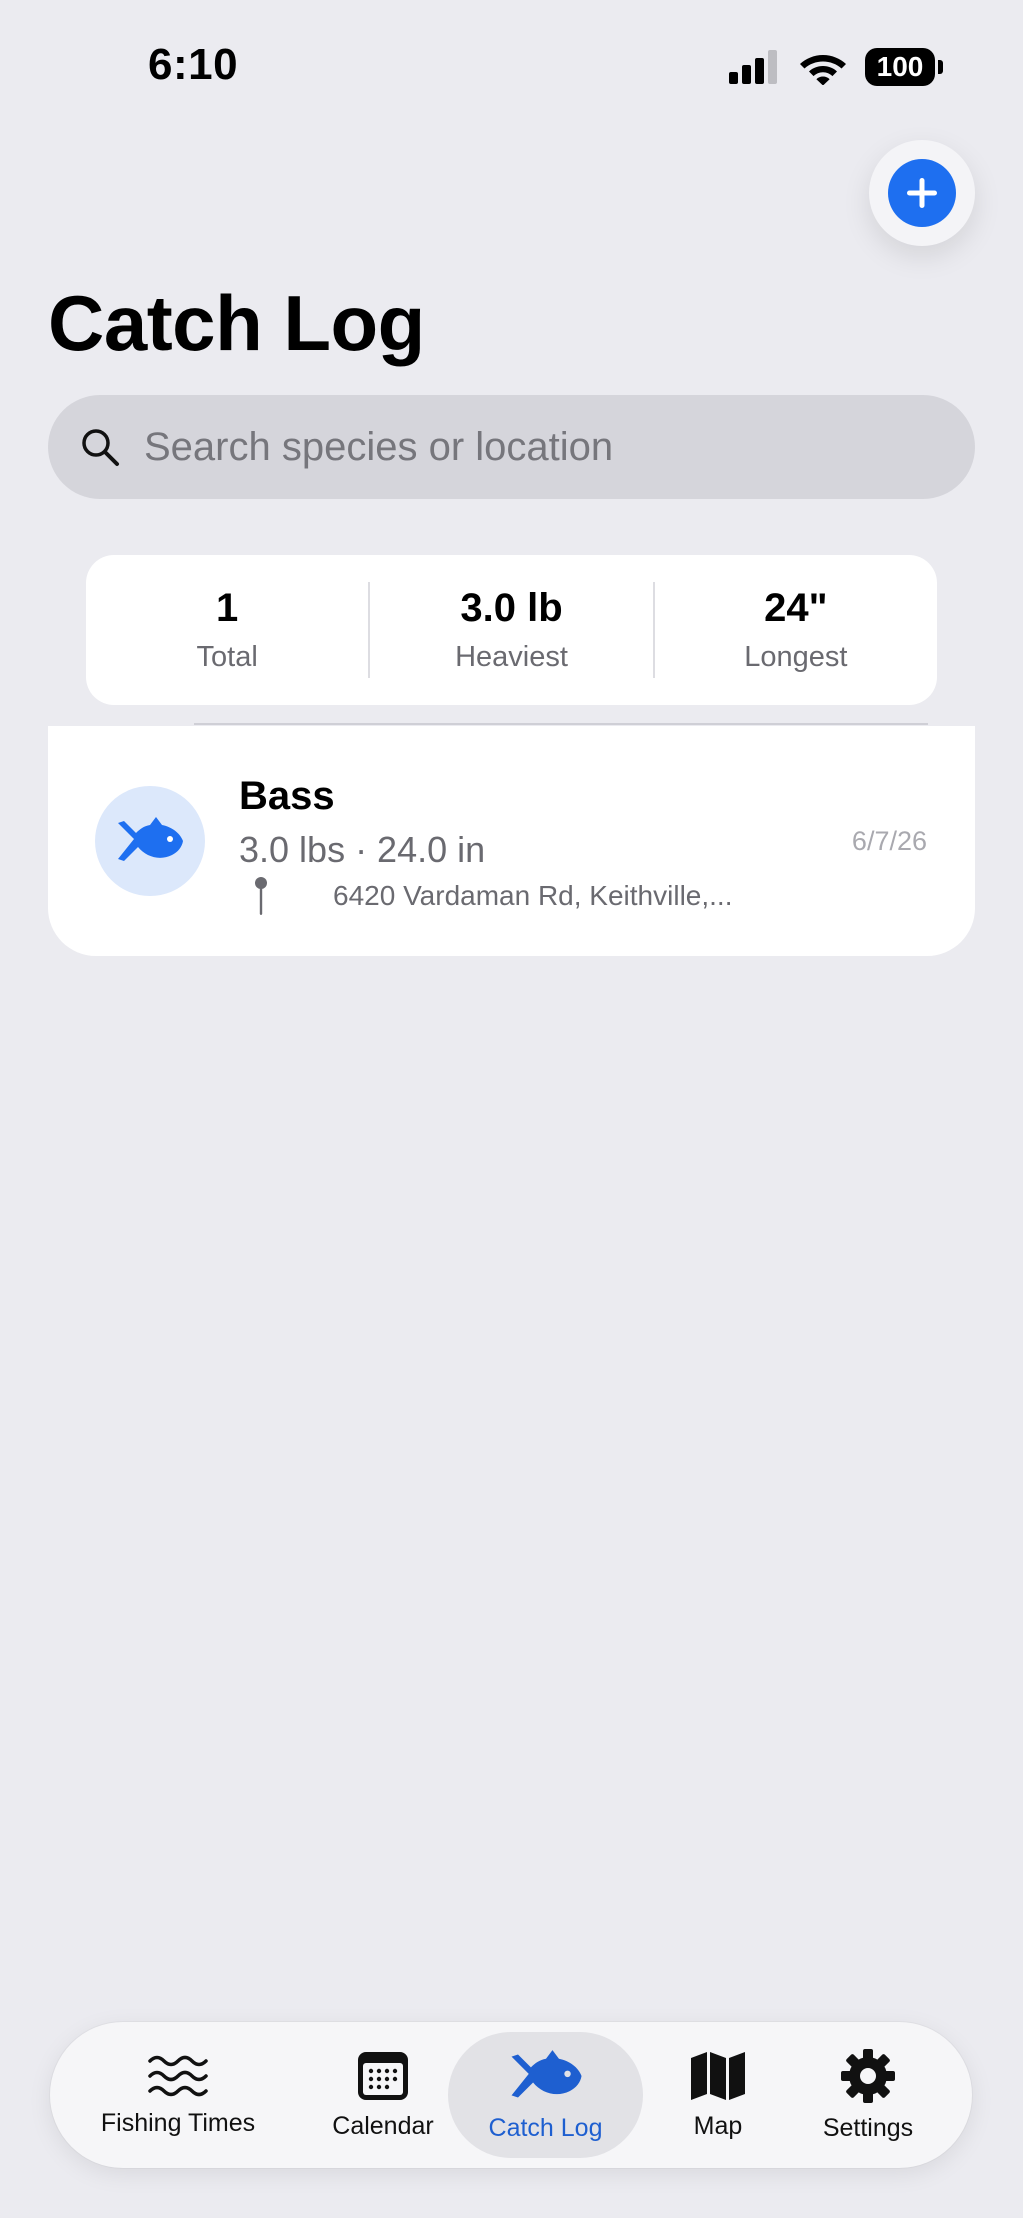 Image resolution: width=1023 pixels, height=2218 pixels. I want to click on catch-date: 6/7/26, so click(889, 841).